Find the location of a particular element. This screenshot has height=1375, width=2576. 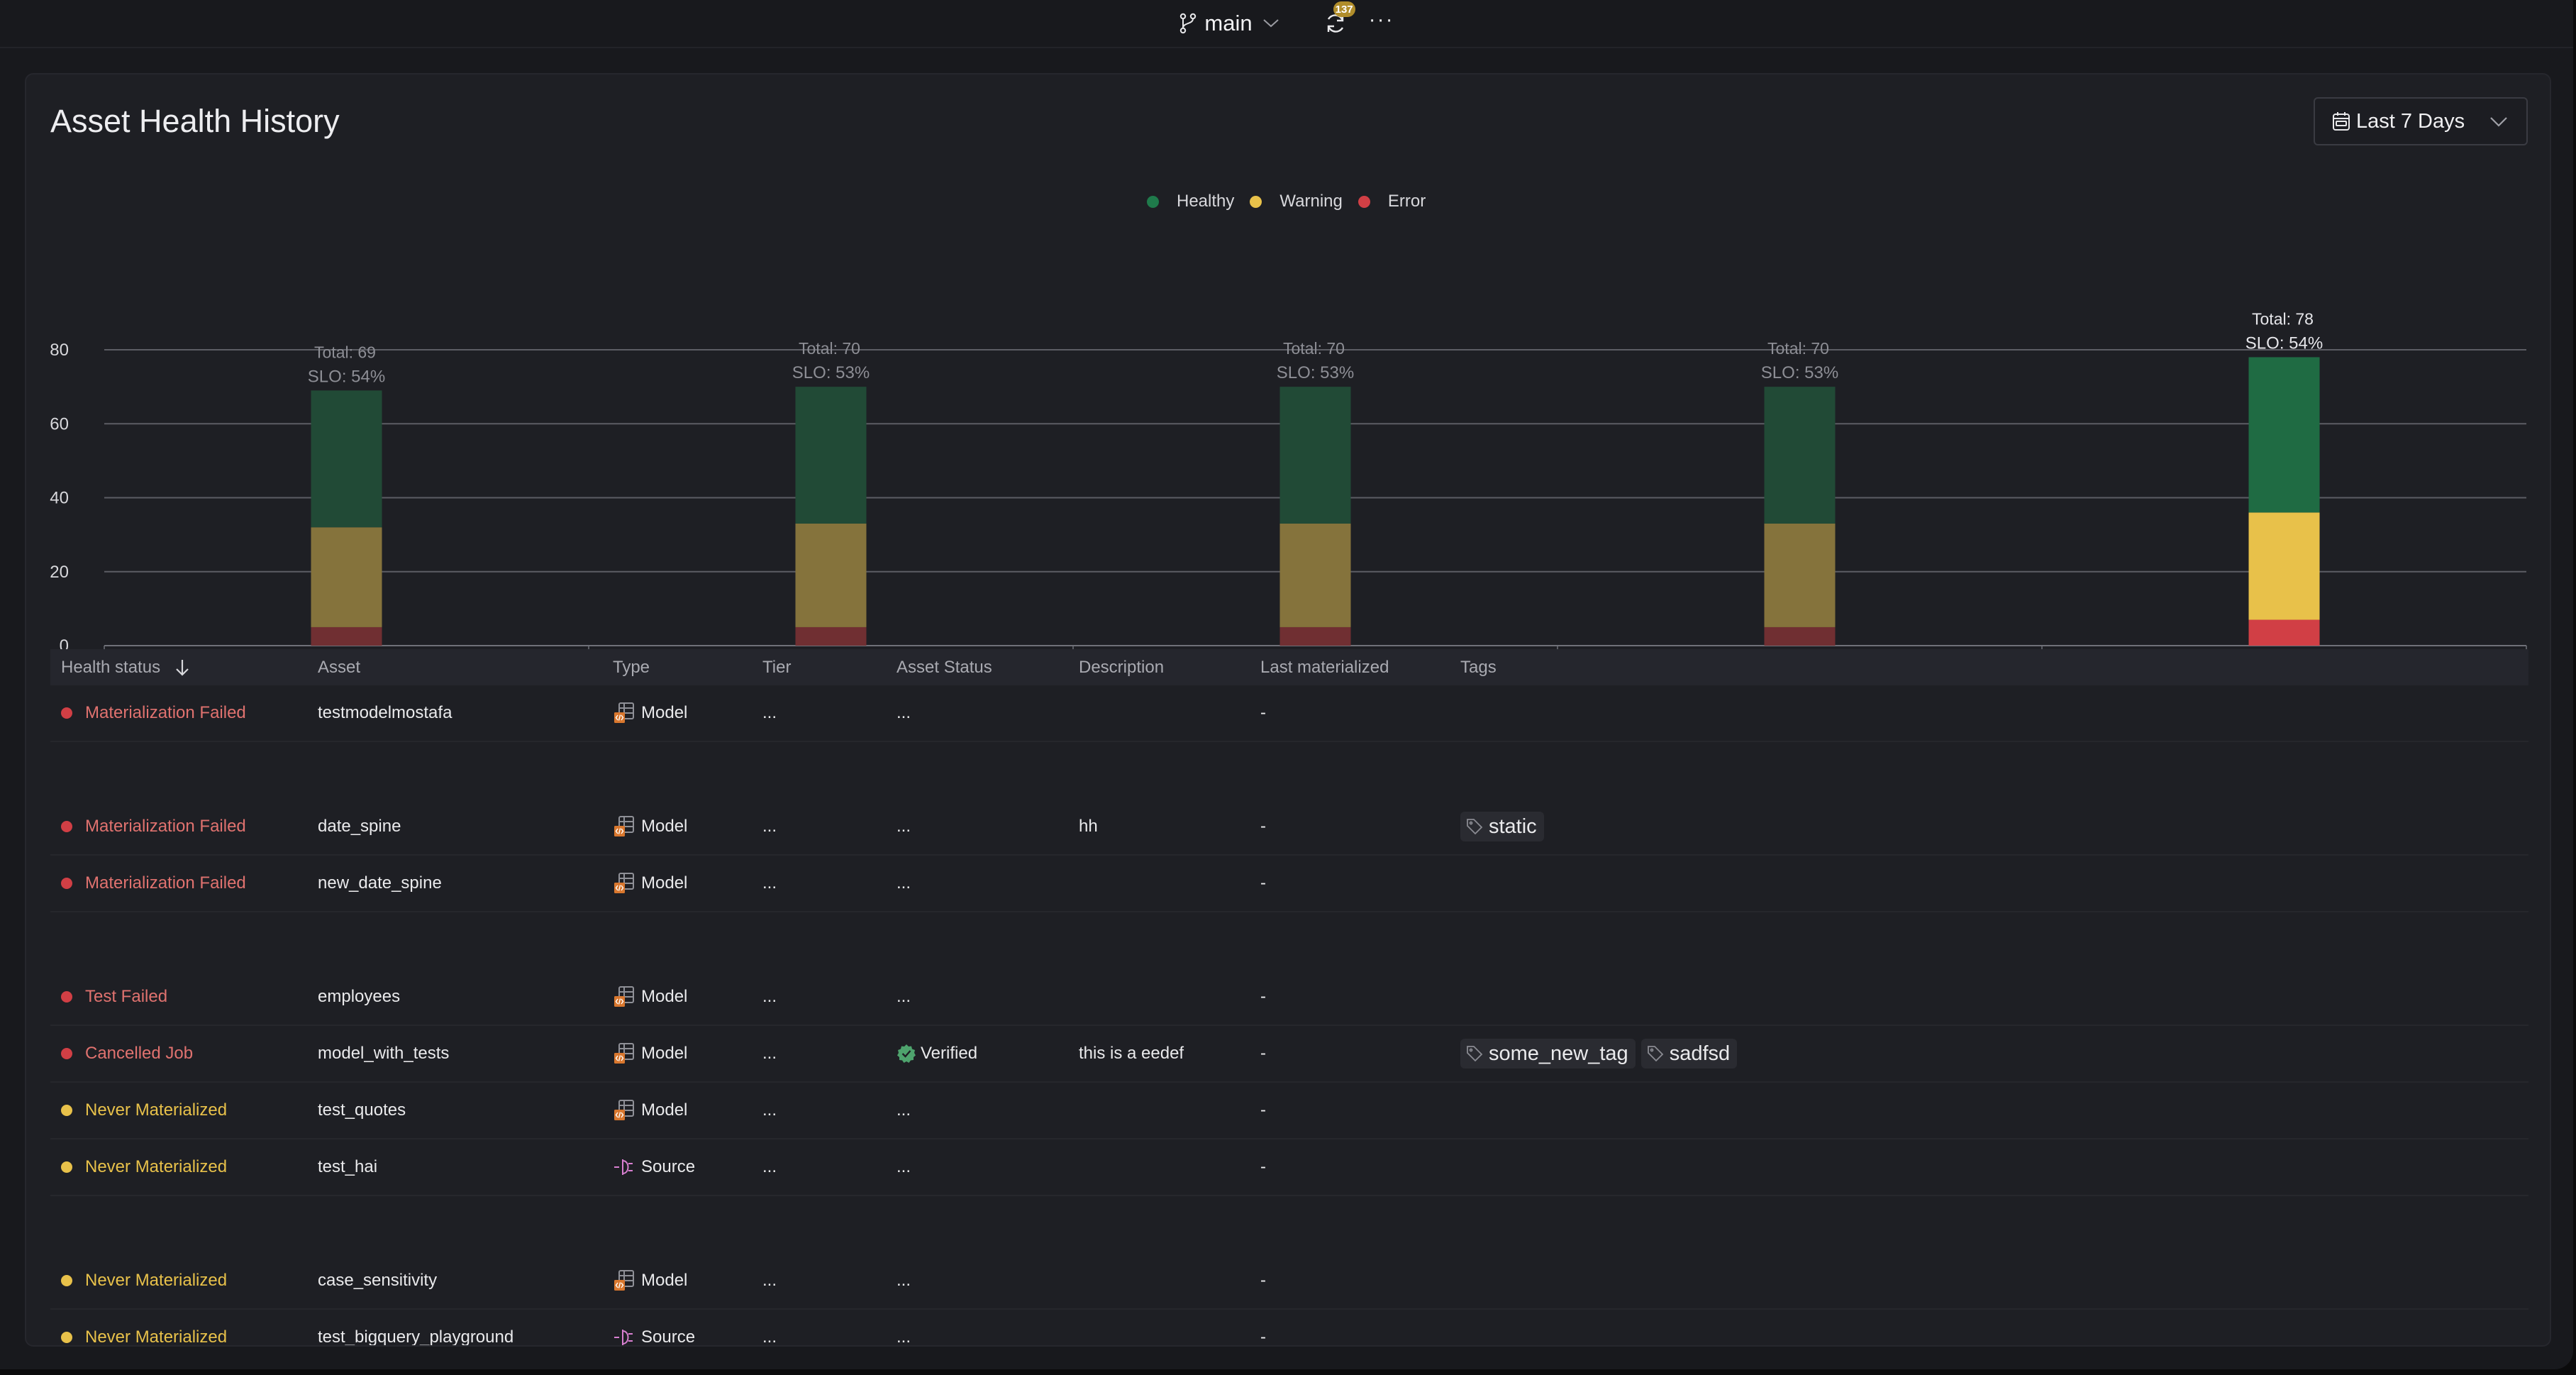

asset-type-label: Source is located at coordinates (668, 1166).